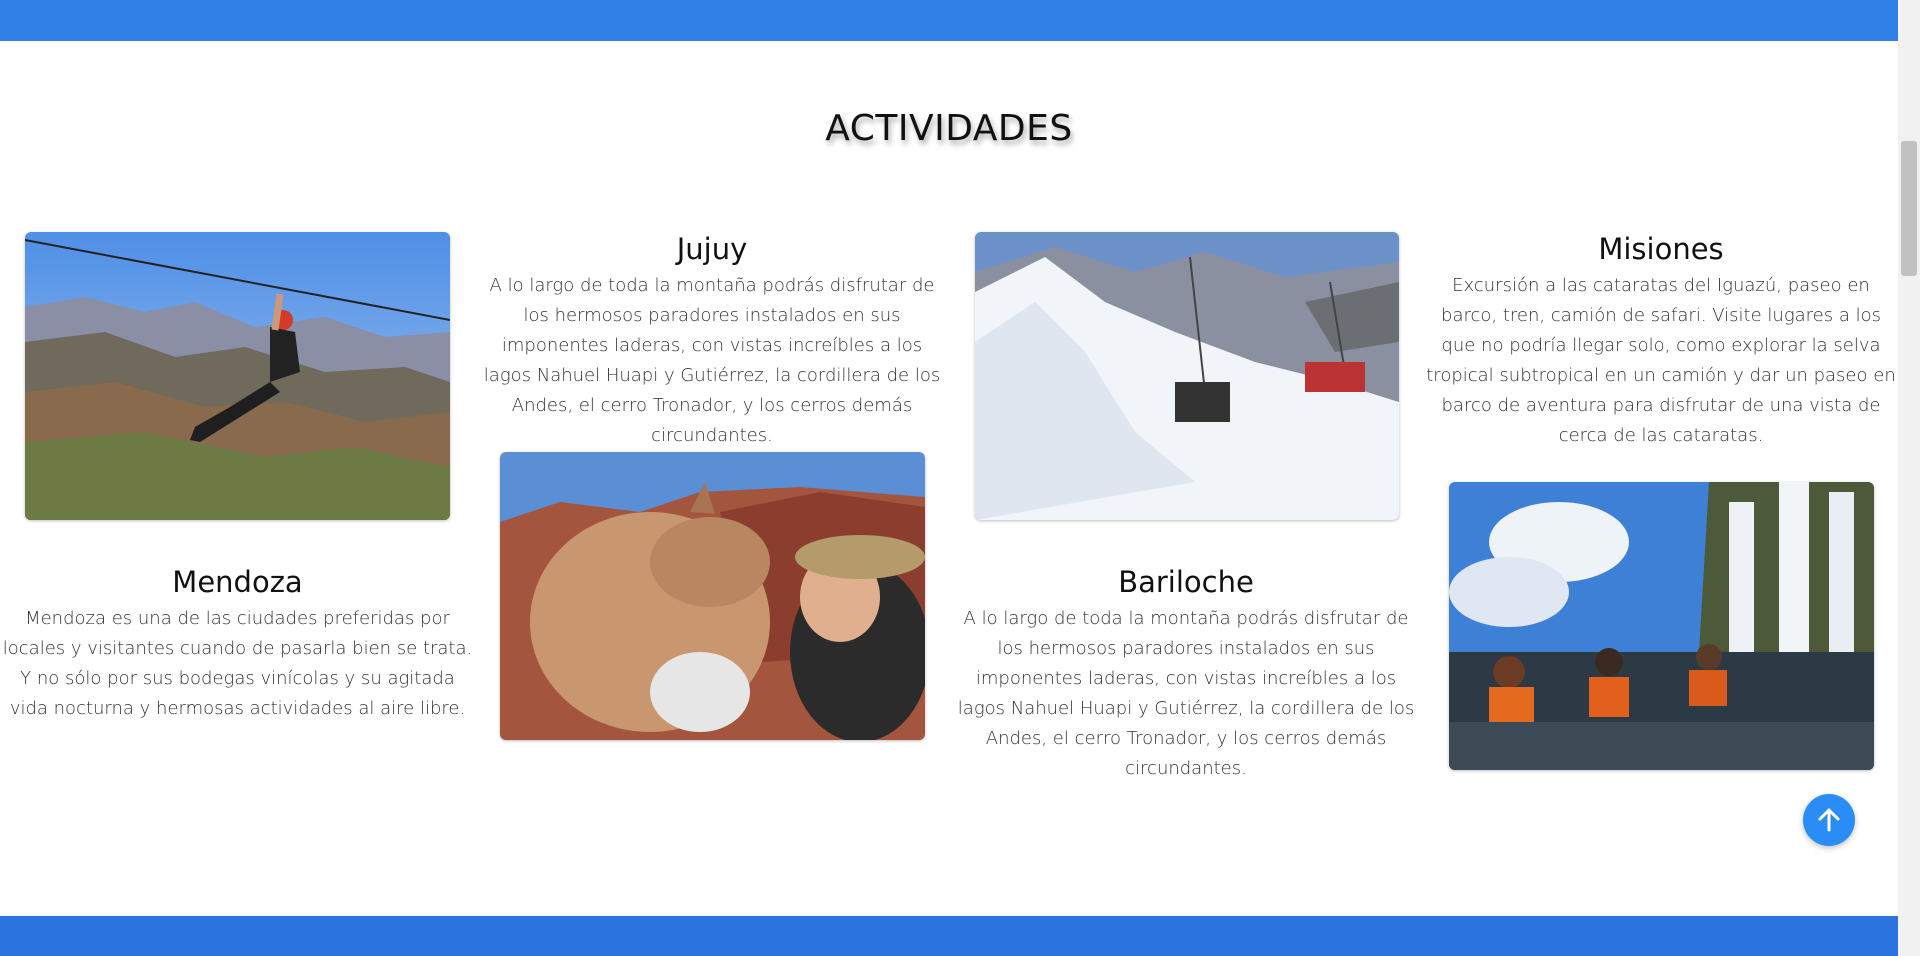 Image resolution: width=1920 pixels, height=956 pixels. Describe the element at coordinates (949, 20) in the screenshot. I see `header-bar` at that location.